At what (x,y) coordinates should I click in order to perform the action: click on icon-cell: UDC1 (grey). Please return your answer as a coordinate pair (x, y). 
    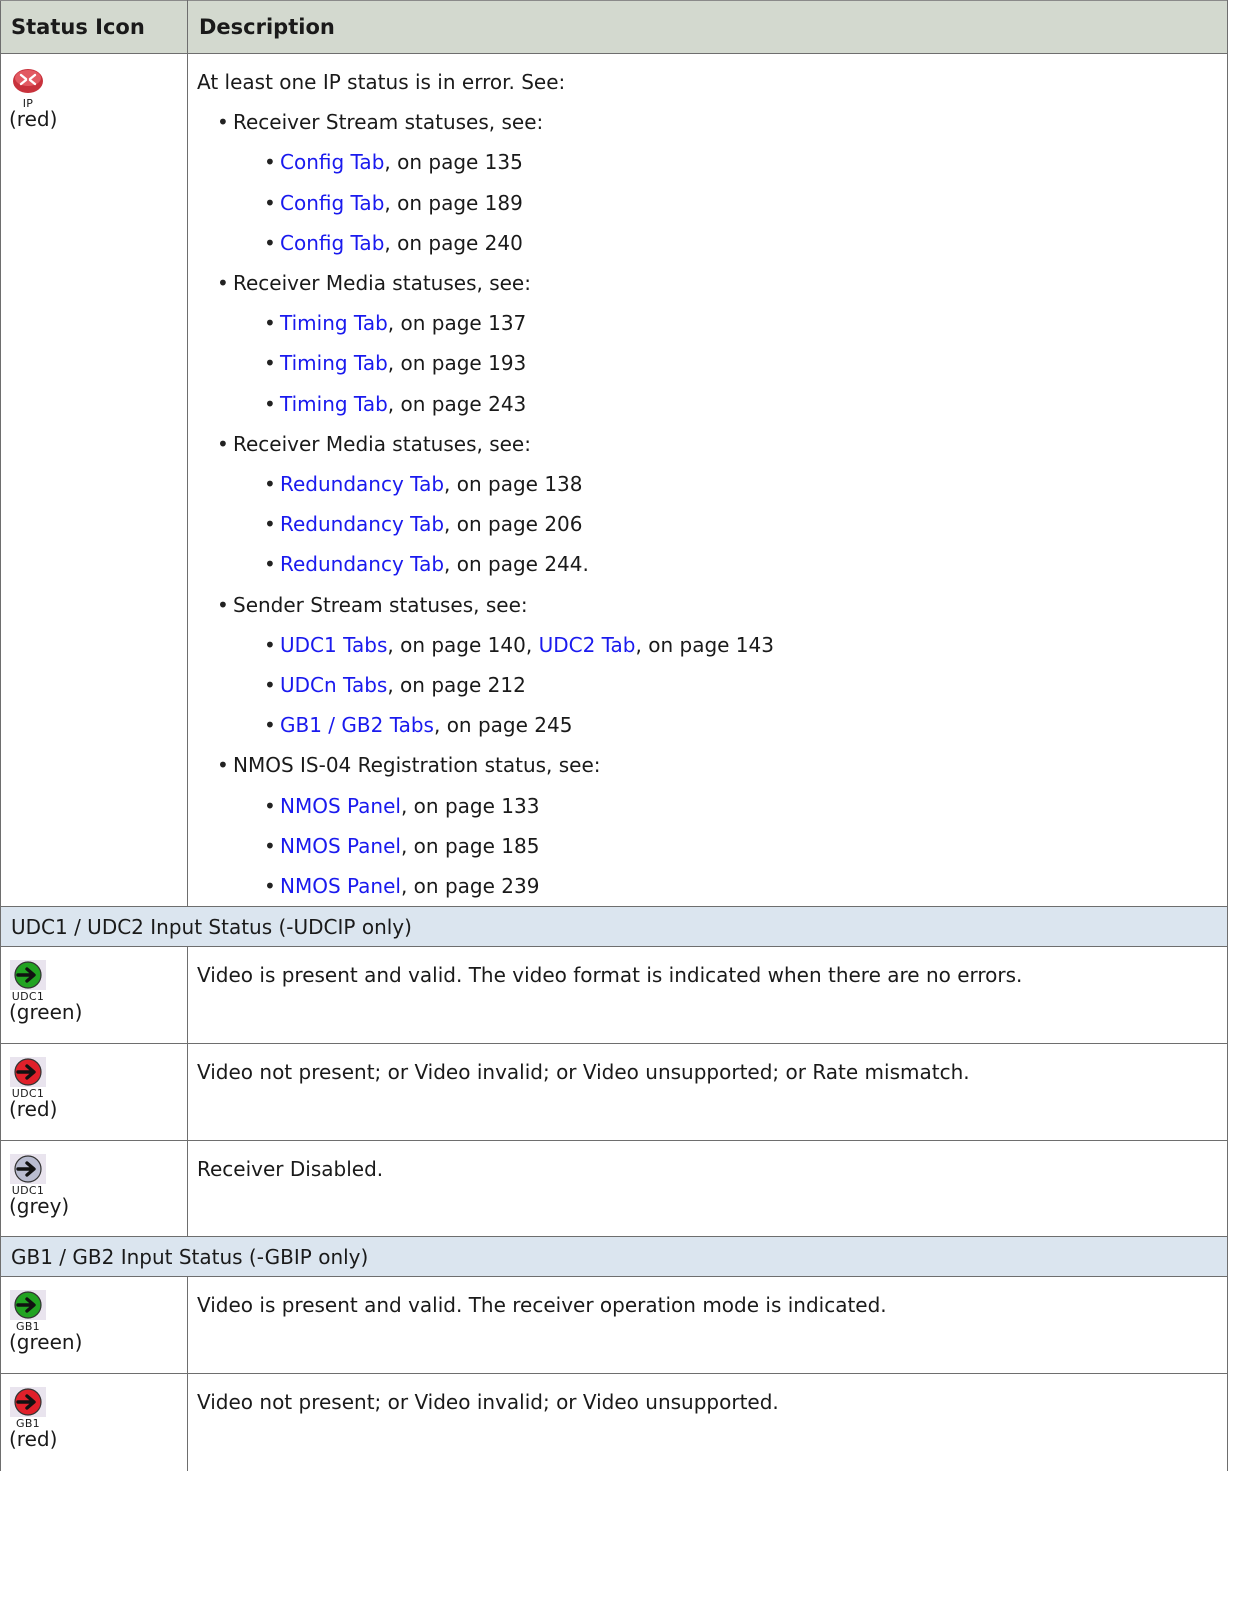
    Looking at the image, I should click on (94, 1189).